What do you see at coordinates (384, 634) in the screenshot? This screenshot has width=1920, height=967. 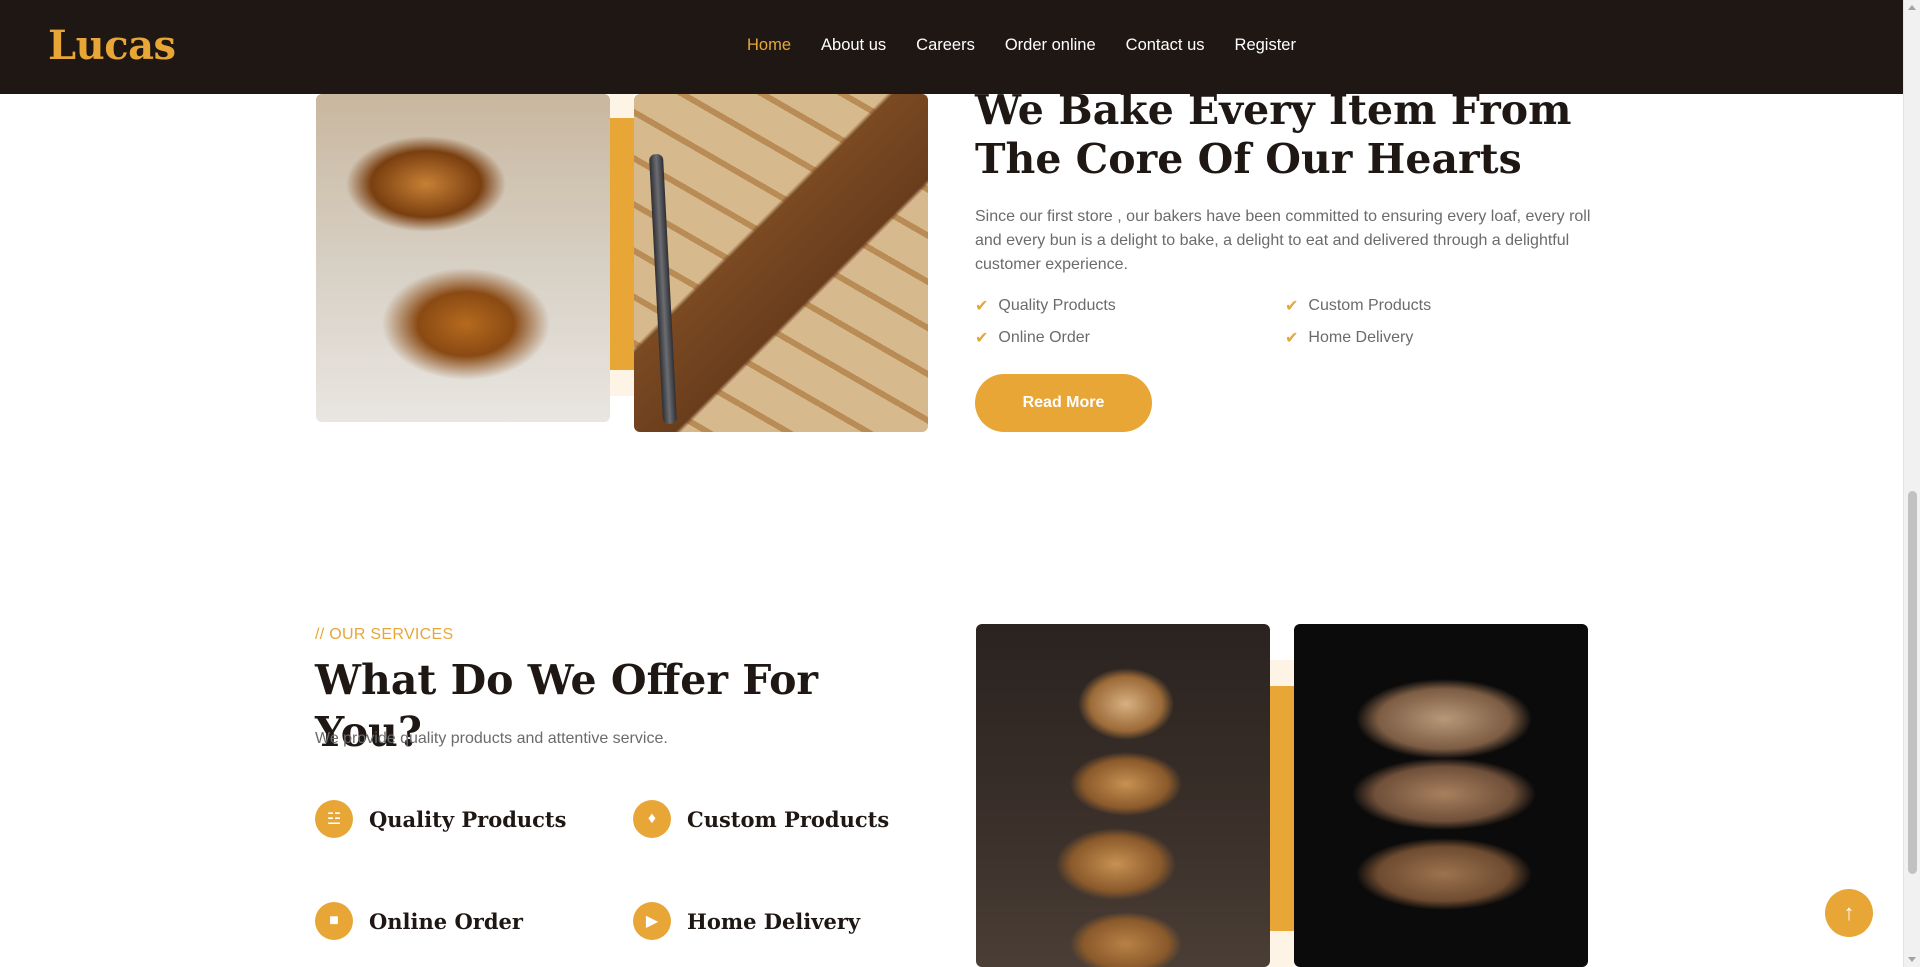 I see `services-tag: // OUR SERVICES` at bounding box center [384, 634].